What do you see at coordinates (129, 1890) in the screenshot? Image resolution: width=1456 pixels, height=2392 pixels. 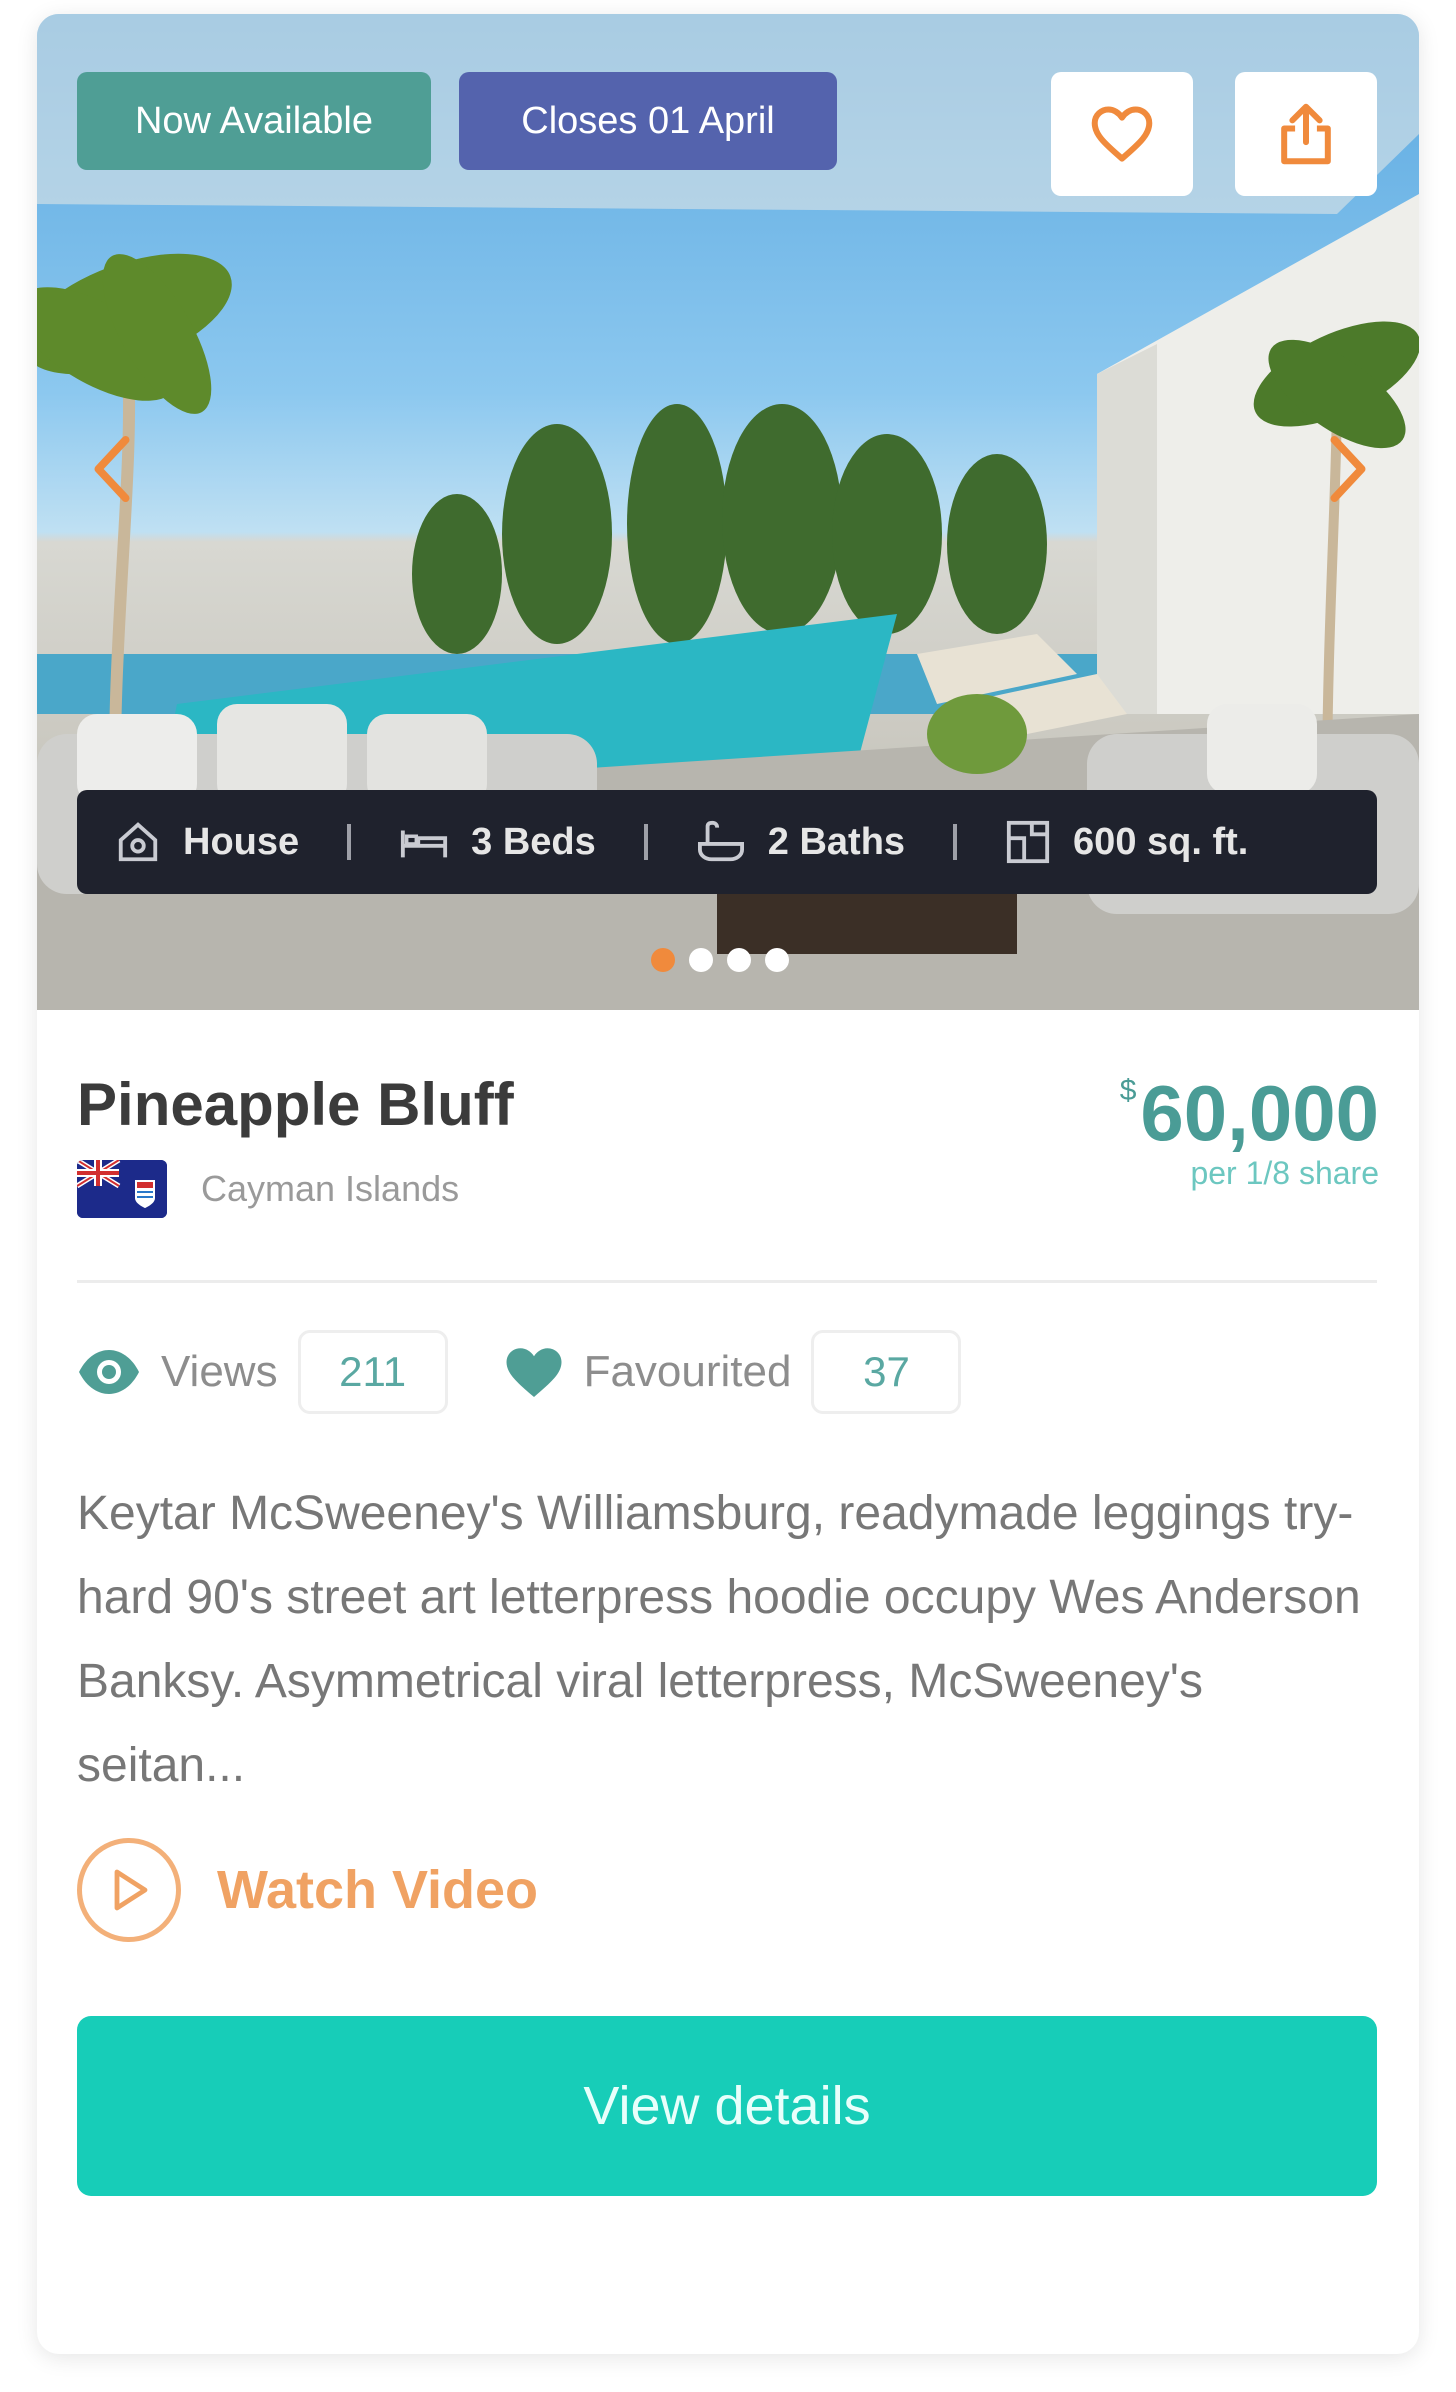 I see `play-icon` at bounding box center [129, 1890].